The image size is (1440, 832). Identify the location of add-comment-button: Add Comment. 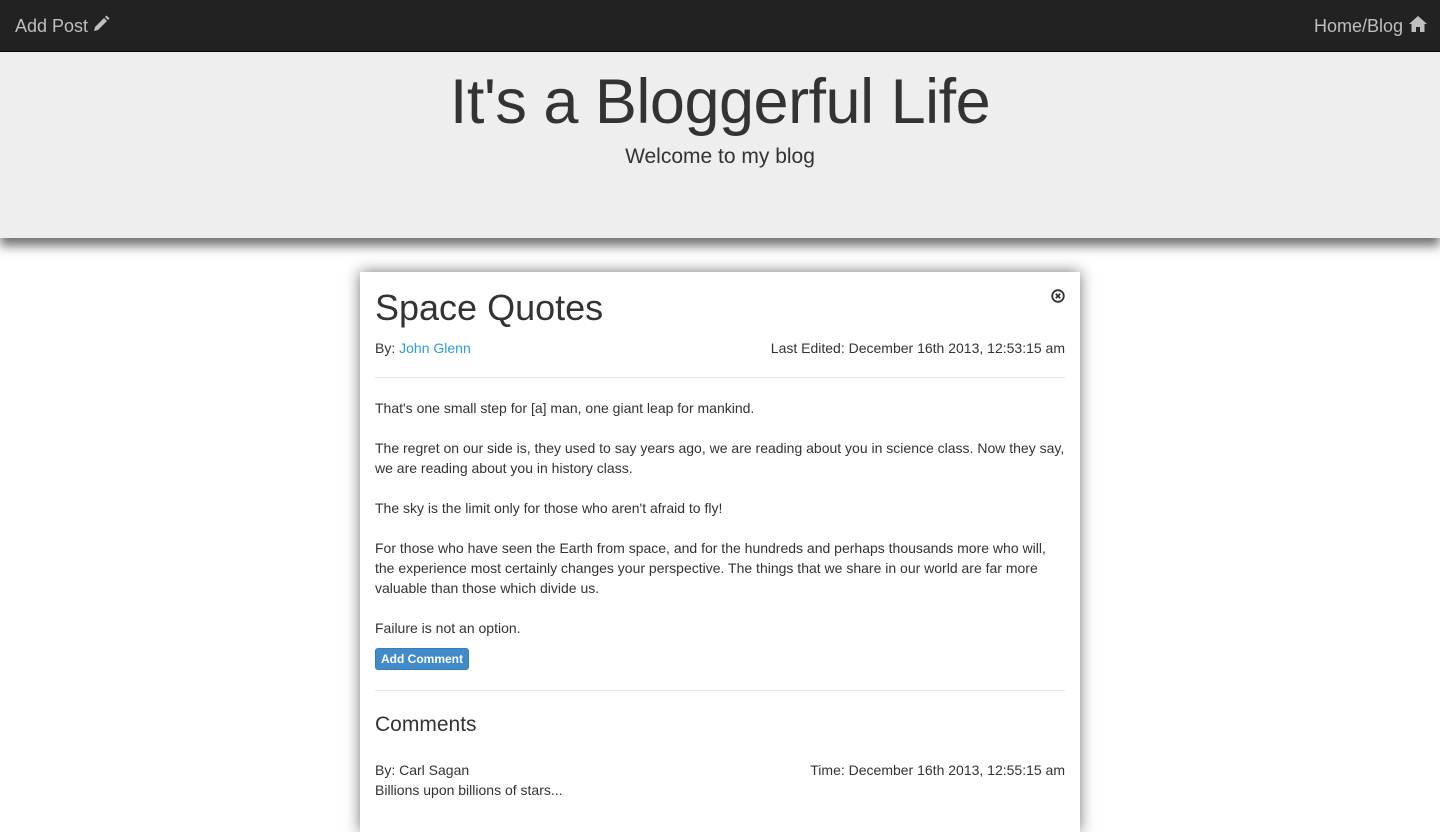
(422, 659).